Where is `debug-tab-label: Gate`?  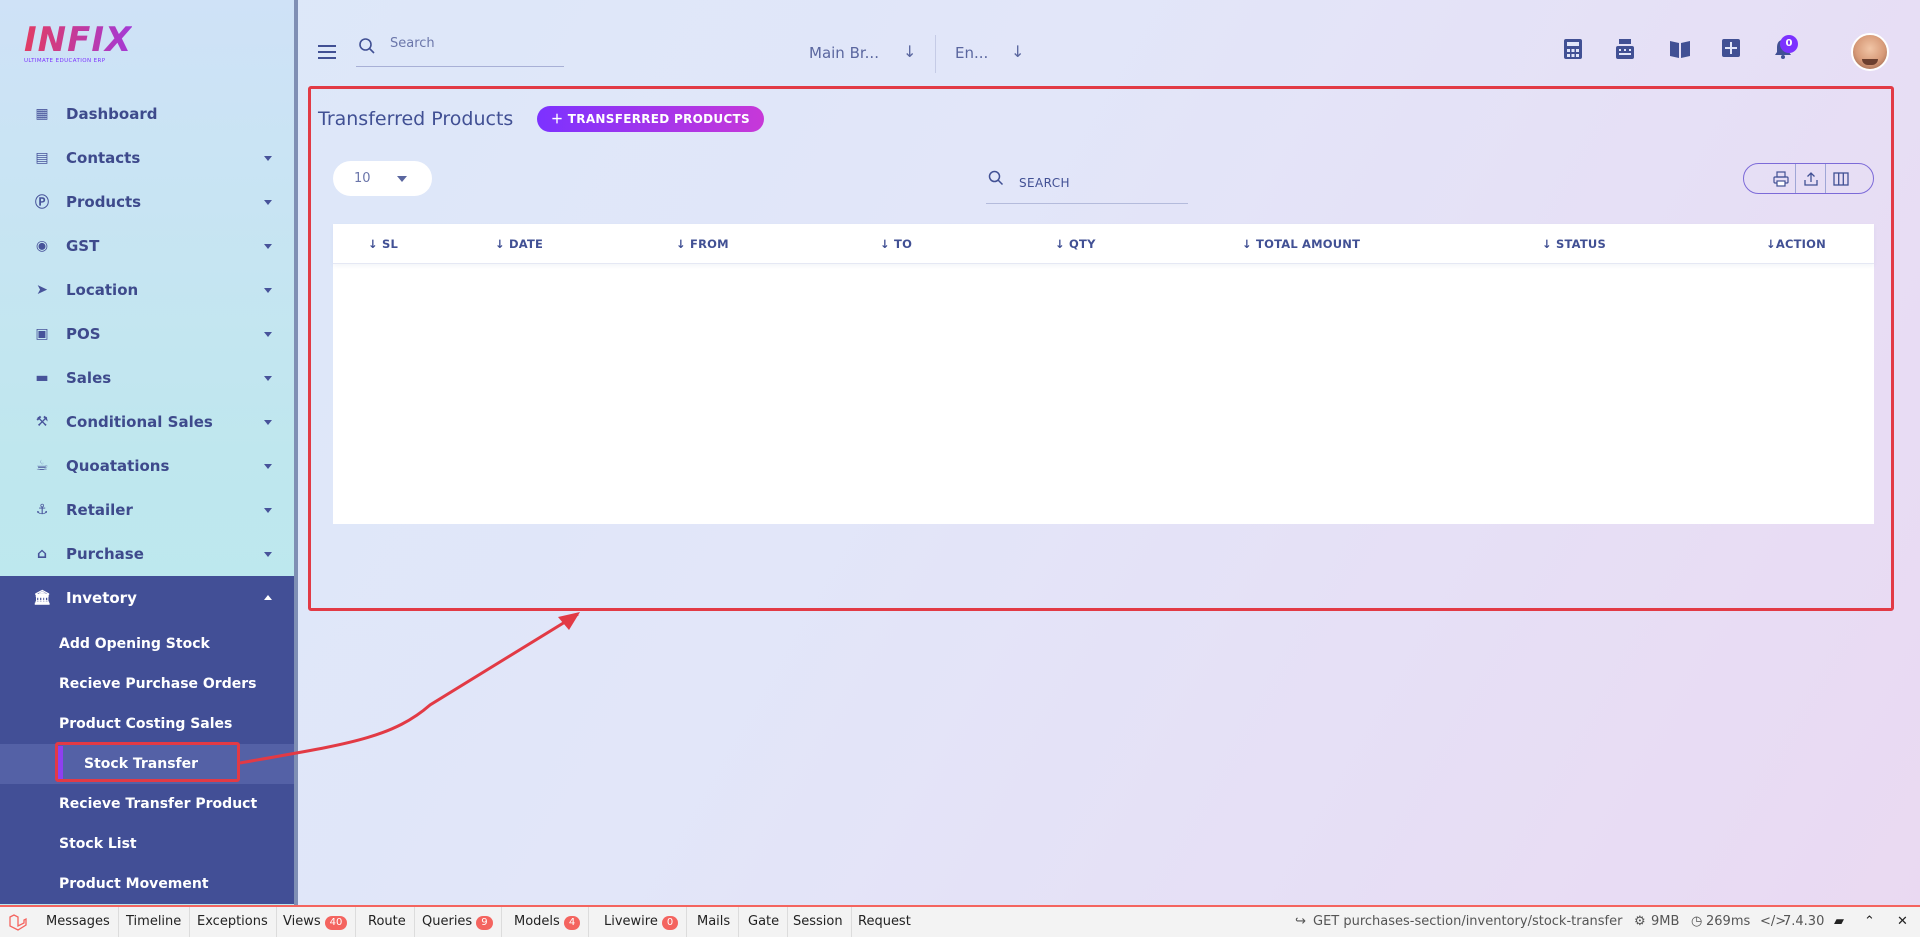 debug-tab-label: Gate is located at coordinates (764, 921).